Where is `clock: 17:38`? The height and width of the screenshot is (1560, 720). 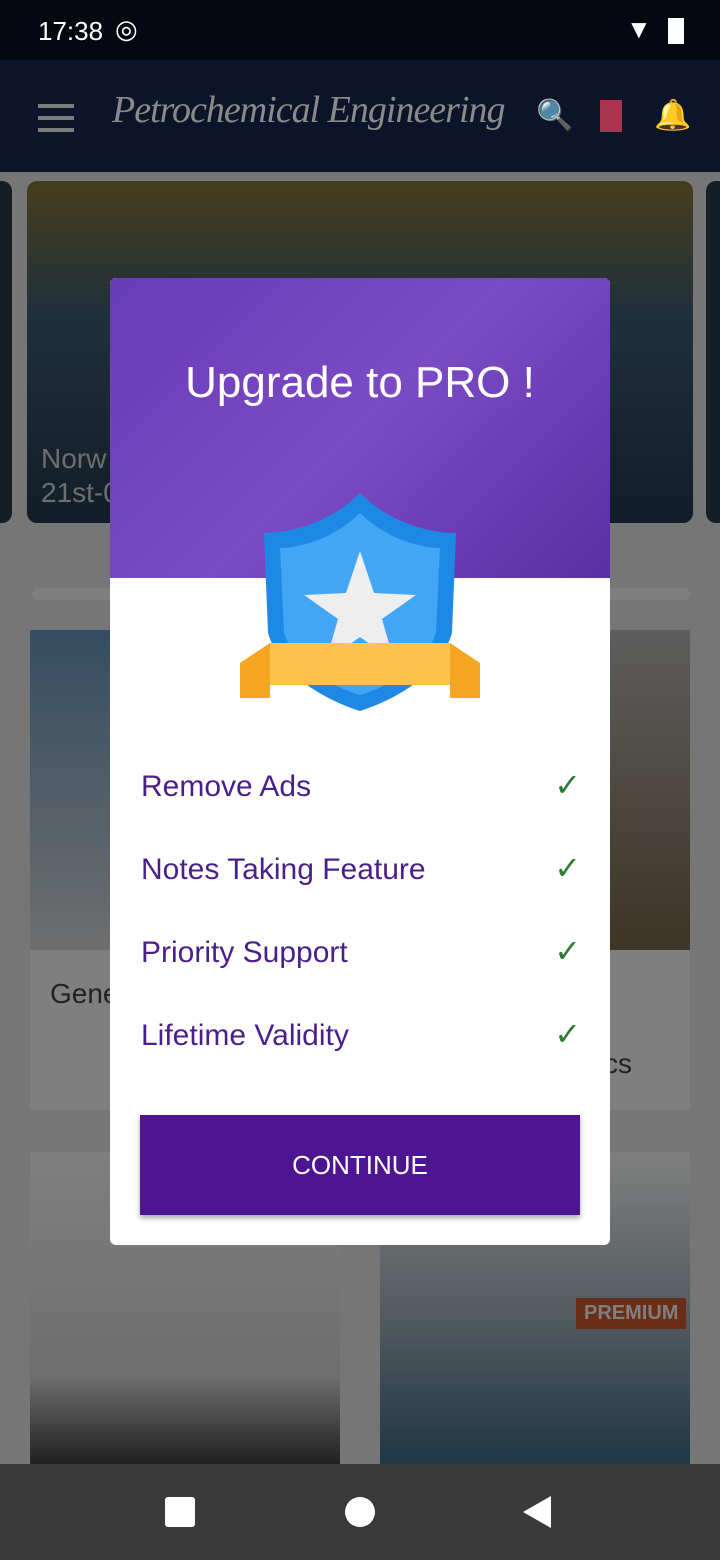
clock: 17:38 is located at coordinates (71, 31).